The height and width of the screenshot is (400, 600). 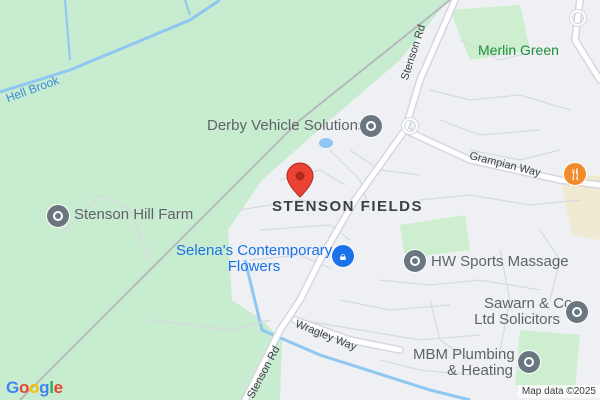 I want to click on restaurant-icon: 🍴︎, so click(x=575, y=174).